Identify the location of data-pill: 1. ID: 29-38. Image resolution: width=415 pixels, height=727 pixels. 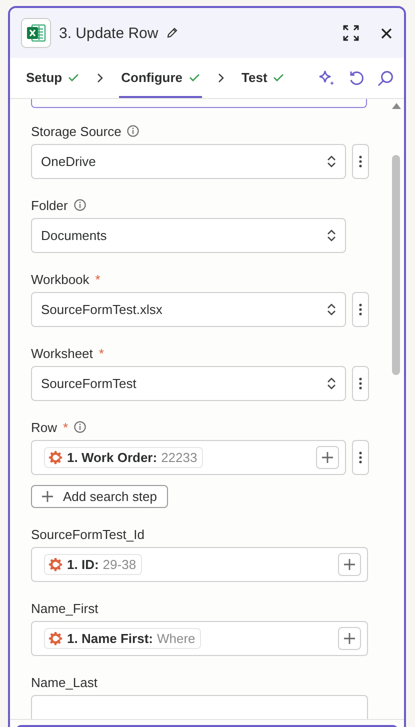
(93, 564).